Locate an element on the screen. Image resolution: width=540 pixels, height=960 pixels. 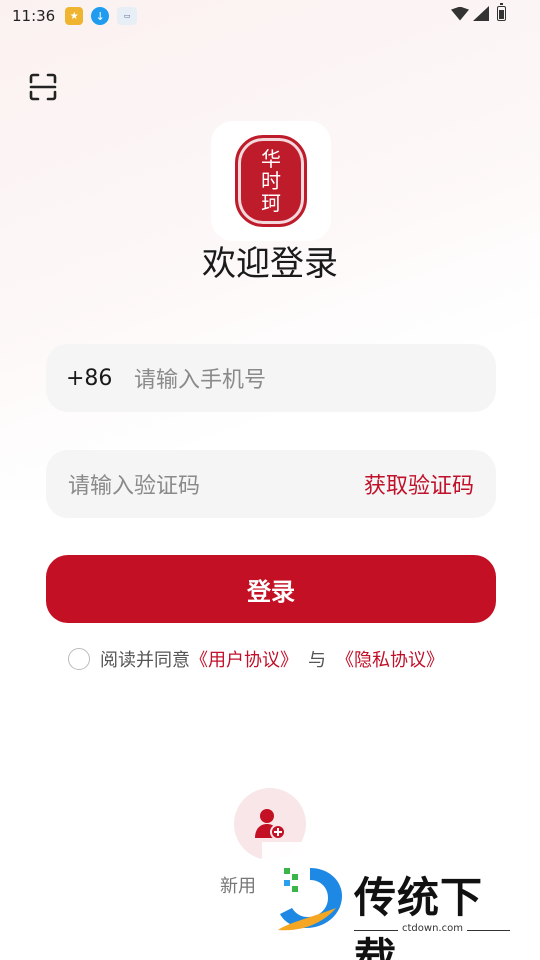
user-agreement-link: 《用户协议》 is located at coordinates (244, 659).